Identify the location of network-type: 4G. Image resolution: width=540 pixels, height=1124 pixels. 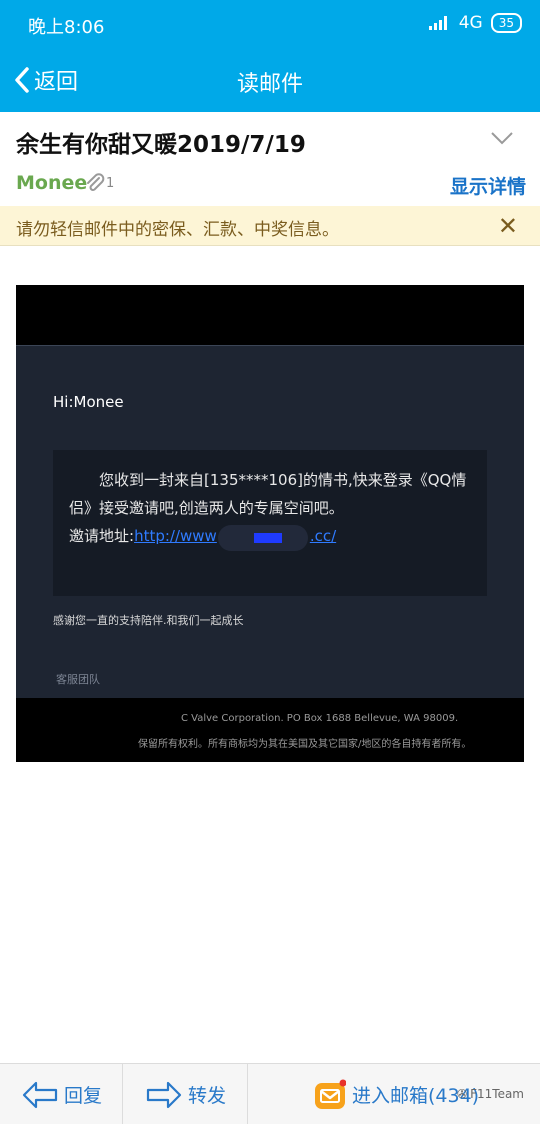
(470, 23).